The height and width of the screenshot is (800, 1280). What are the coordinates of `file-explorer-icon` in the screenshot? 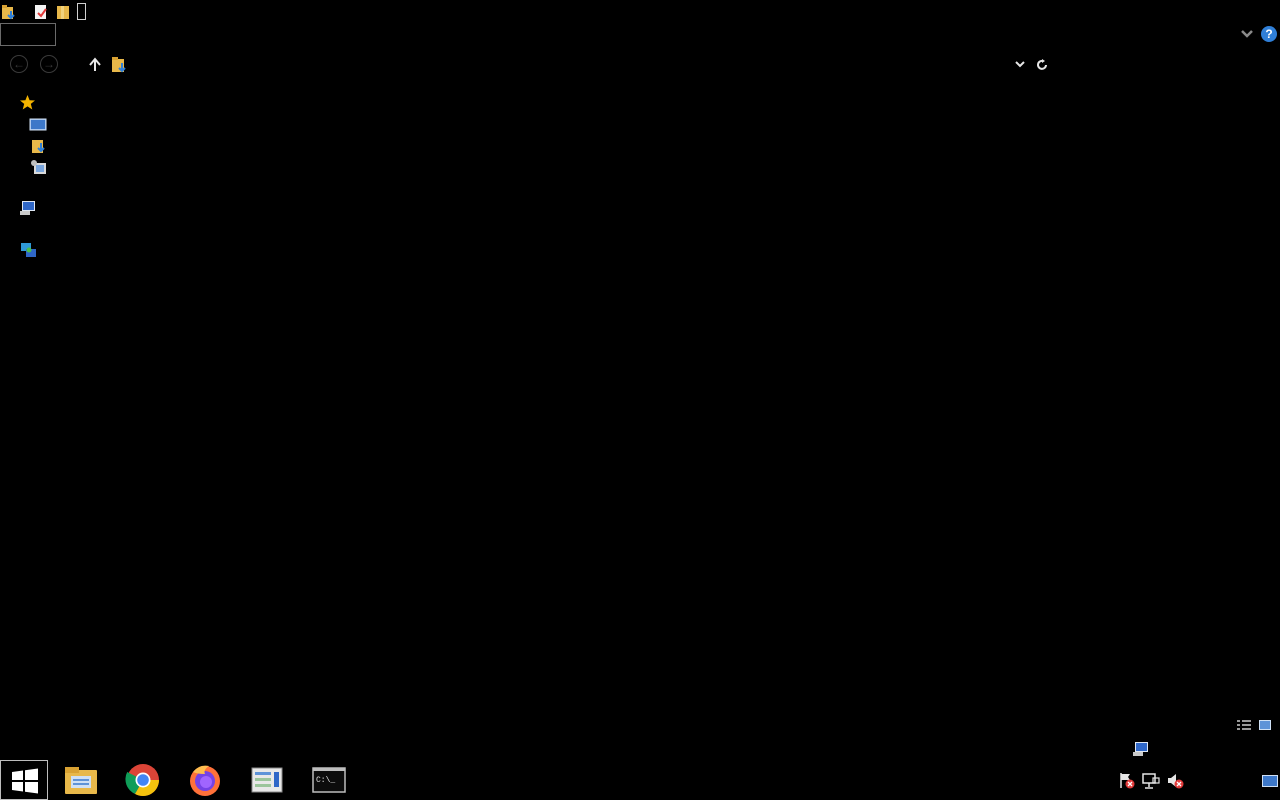 It's located at (81, 780).